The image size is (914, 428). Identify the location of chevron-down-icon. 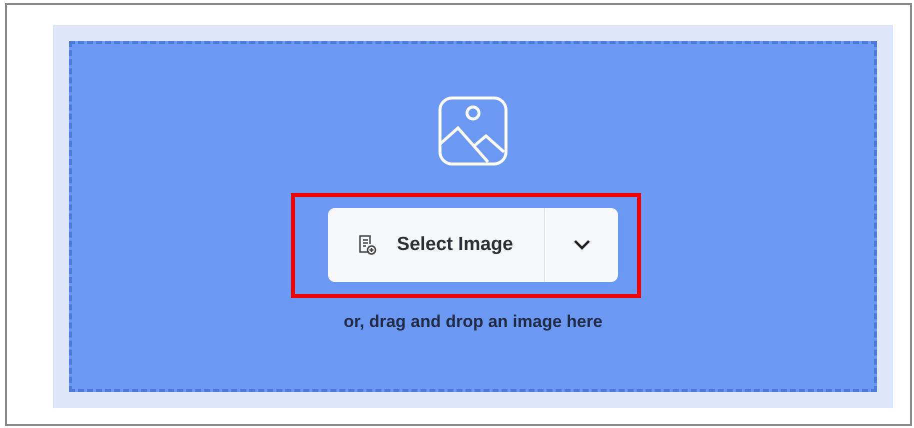
(581, 245).